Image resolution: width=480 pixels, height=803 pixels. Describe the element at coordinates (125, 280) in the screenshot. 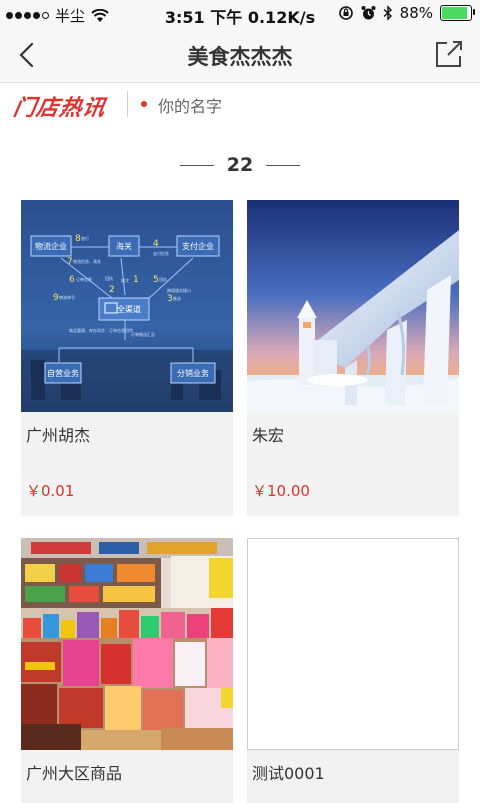

I see `label-report: 报文` at that location.